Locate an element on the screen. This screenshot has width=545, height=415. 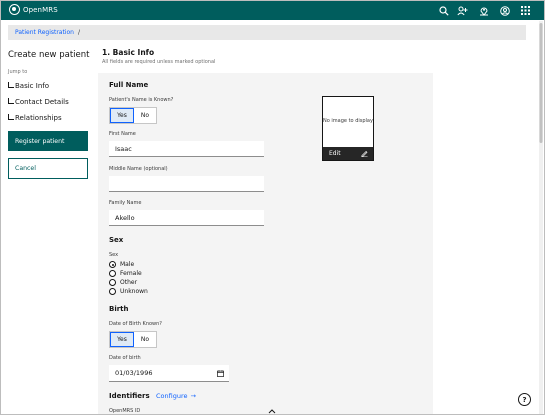
sex-option-label: Male is located at coordinates (127, 264).